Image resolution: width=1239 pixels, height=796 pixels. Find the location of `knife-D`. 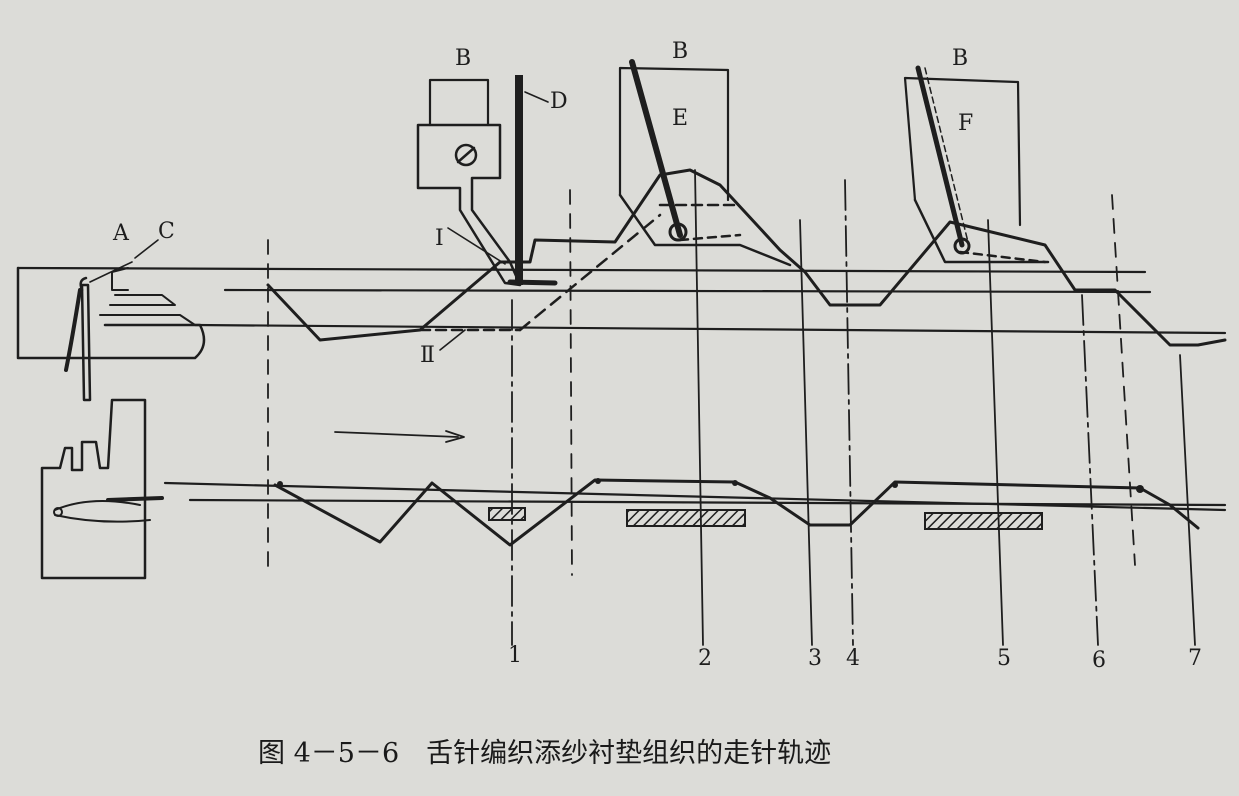

knife-D is located at coordinates (519, 180).